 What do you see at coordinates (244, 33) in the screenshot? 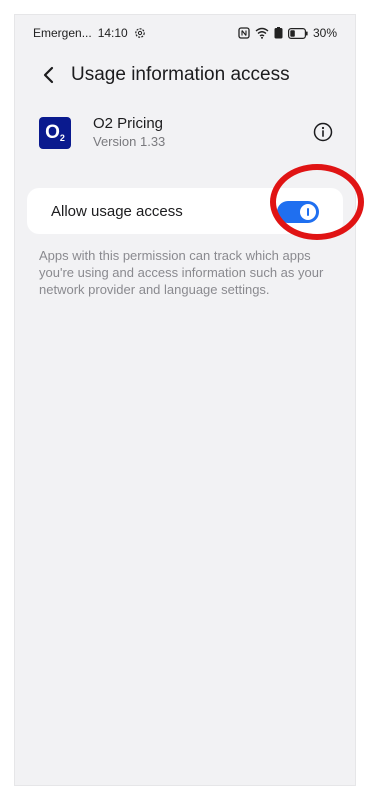
I see `nfc-icon` at bounding box center [244, 33].